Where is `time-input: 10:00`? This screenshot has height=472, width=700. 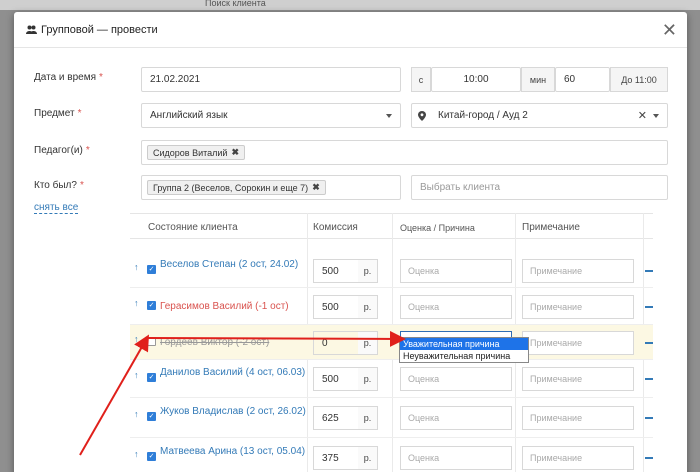 time-input: 10:00 is located at coordinates (476, 79).